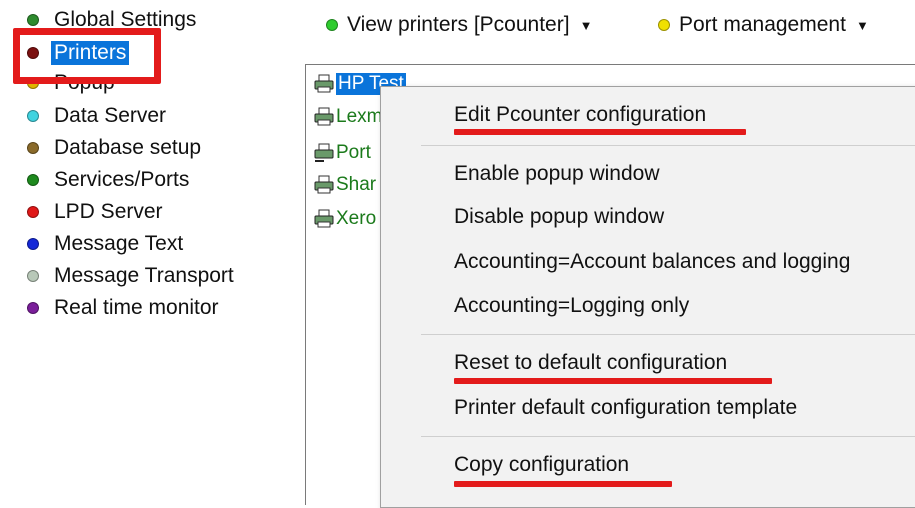 The image size is (915, 508). I want to click on menu-item-enable-popup-window: Enable popup window, so click(557, 174).